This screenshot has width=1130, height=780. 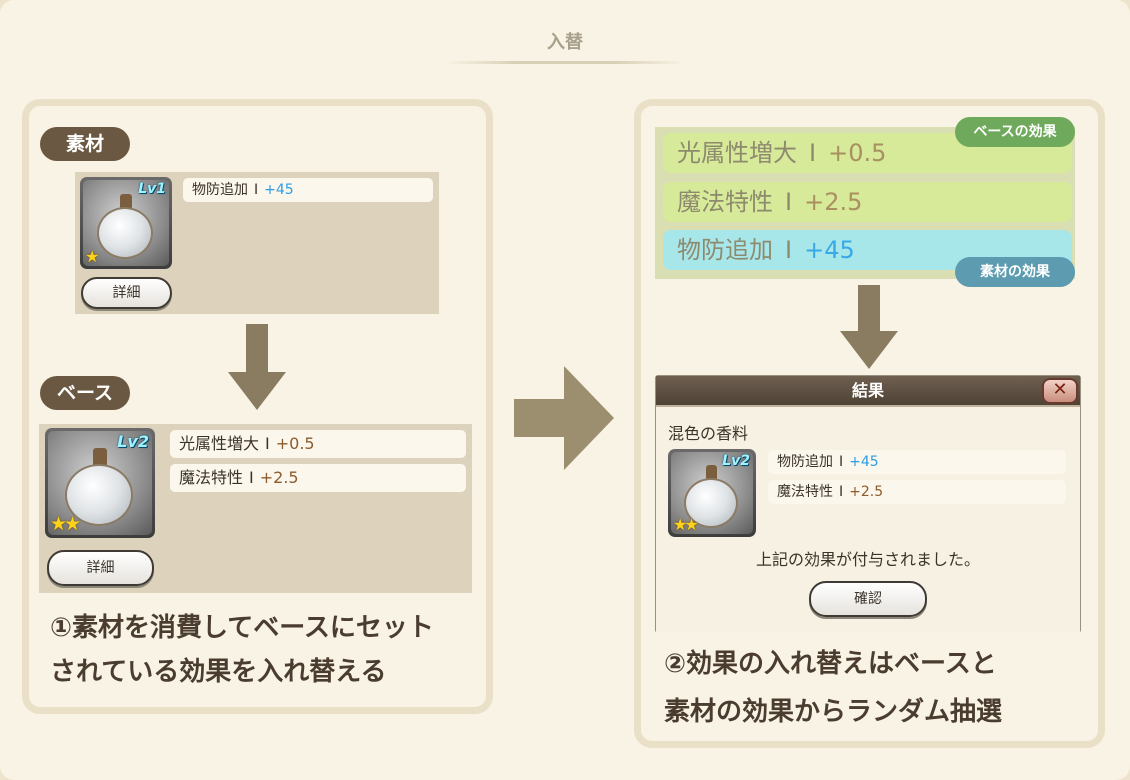 What do you see at coordinates (708, 433) in the screenshot?
I see `dialog-item-name: 混色の香料` at bounding box center [708, 433].